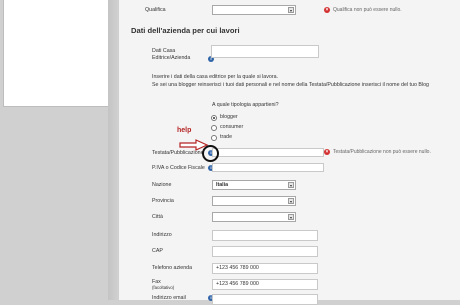 The image size is (460, 305). I want to click on cap-input, so click(265, 251).